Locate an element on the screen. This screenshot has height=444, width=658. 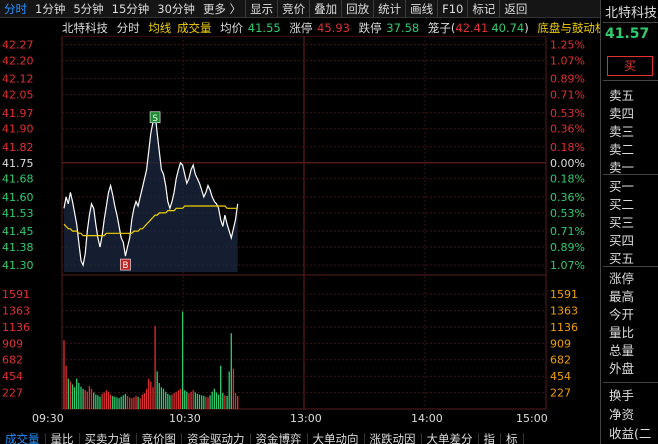
marker-label: B is located at coordinates (125, 266).